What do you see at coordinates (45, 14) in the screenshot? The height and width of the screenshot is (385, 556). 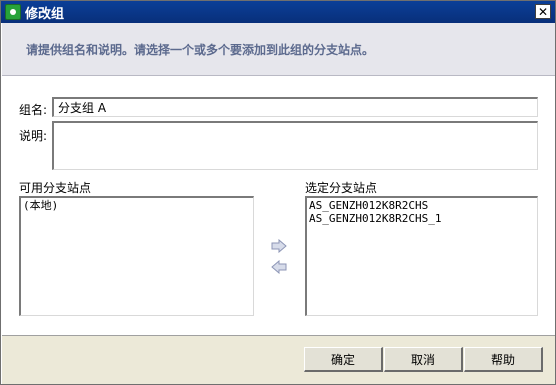 I see `window-title: 修改组` at bounding box center [45, 14].